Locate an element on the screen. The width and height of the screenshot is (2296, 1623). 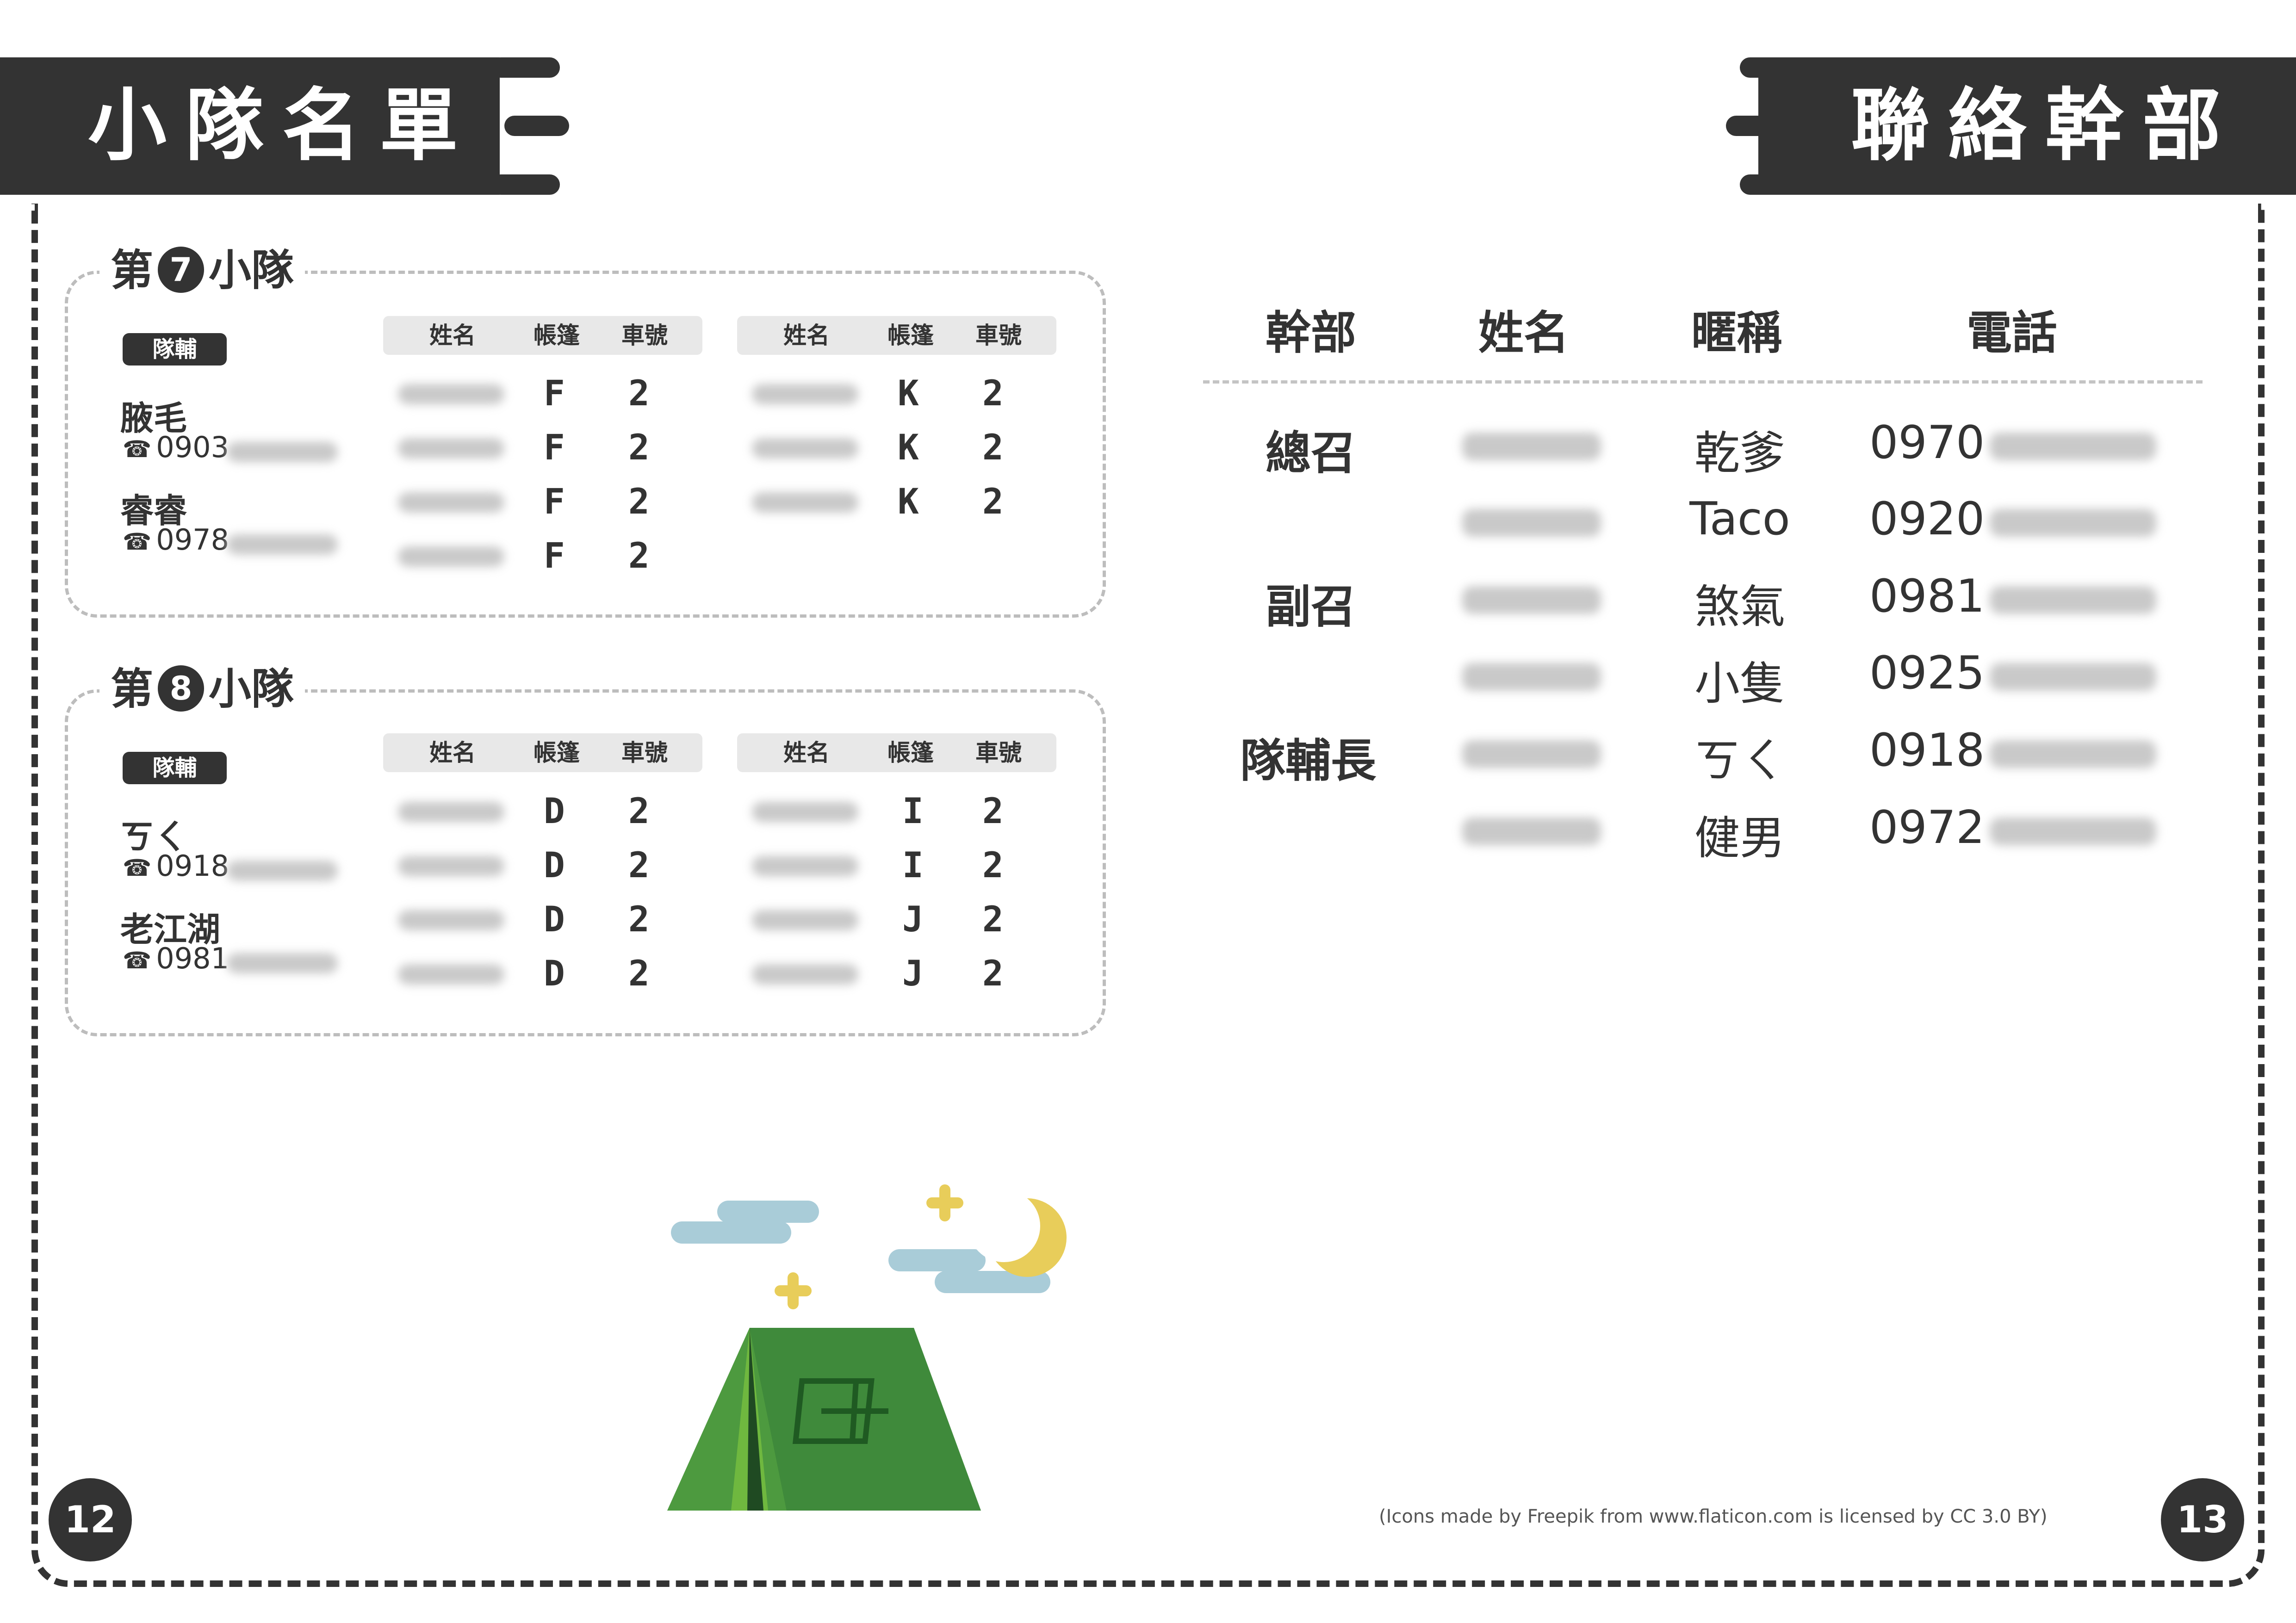
squad-number-badge: 7 is located at coordinates (181, 269).